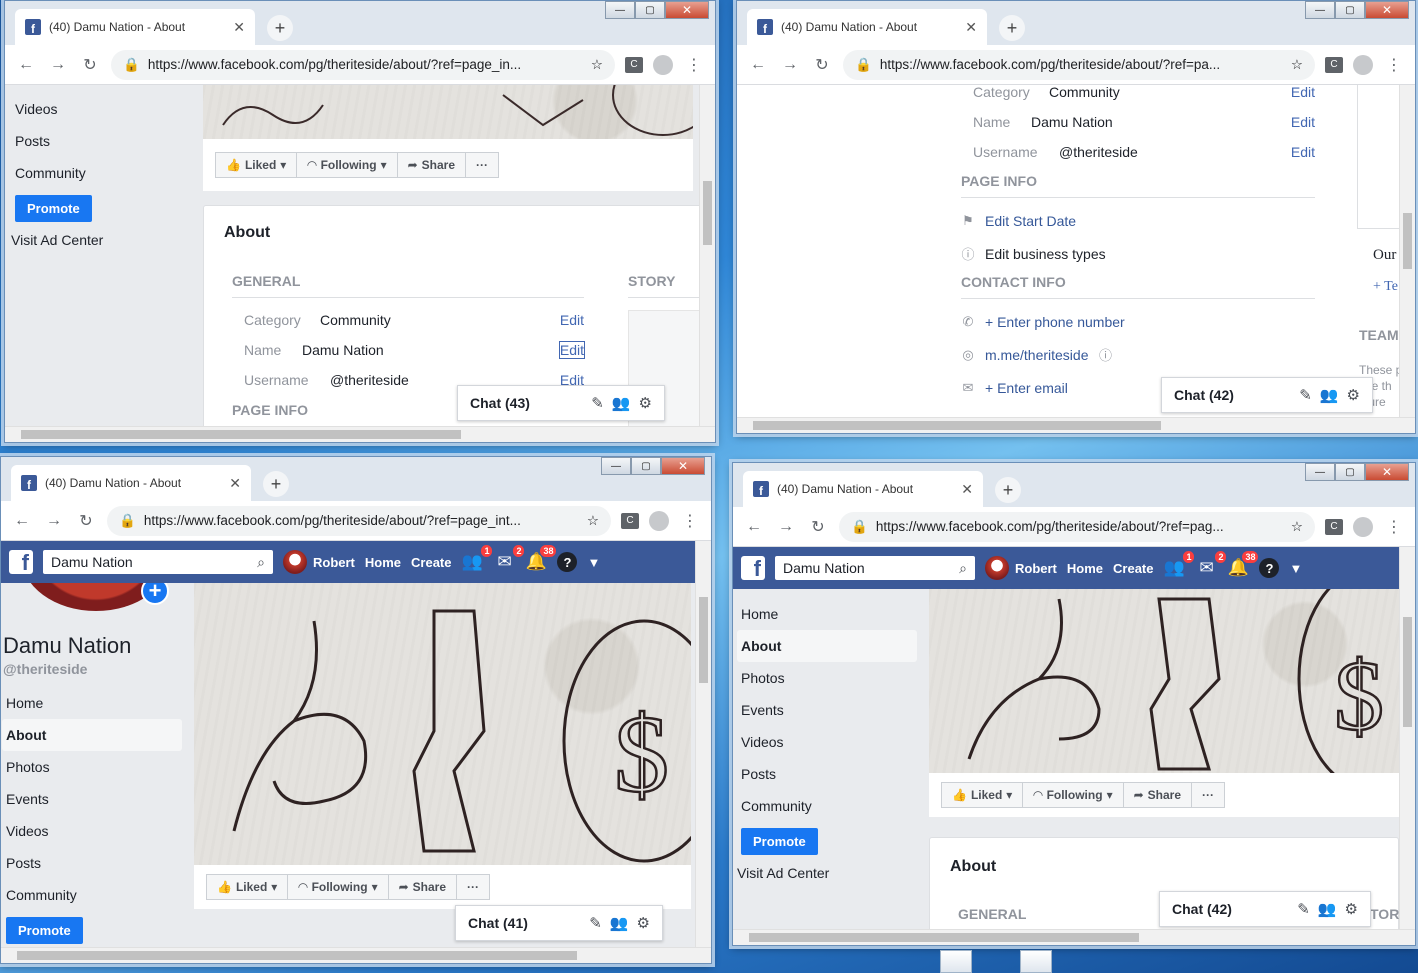 Image resolution: width=1418 pixels, height=973 pixels. Describe the element at coordinates (1138, 220) in the screenshot. I see `edit-start-date-row: ⚑ Edit Start Date` at that location.